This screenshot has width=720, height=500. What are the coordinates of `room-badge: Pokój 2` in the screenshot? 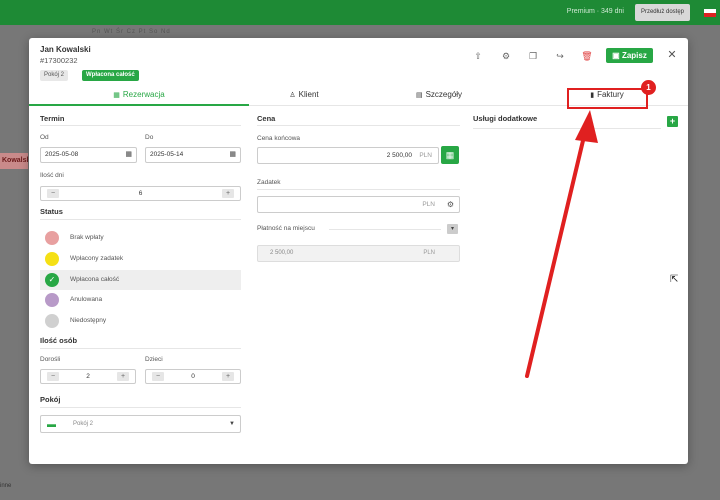 It's located at (54, 75).